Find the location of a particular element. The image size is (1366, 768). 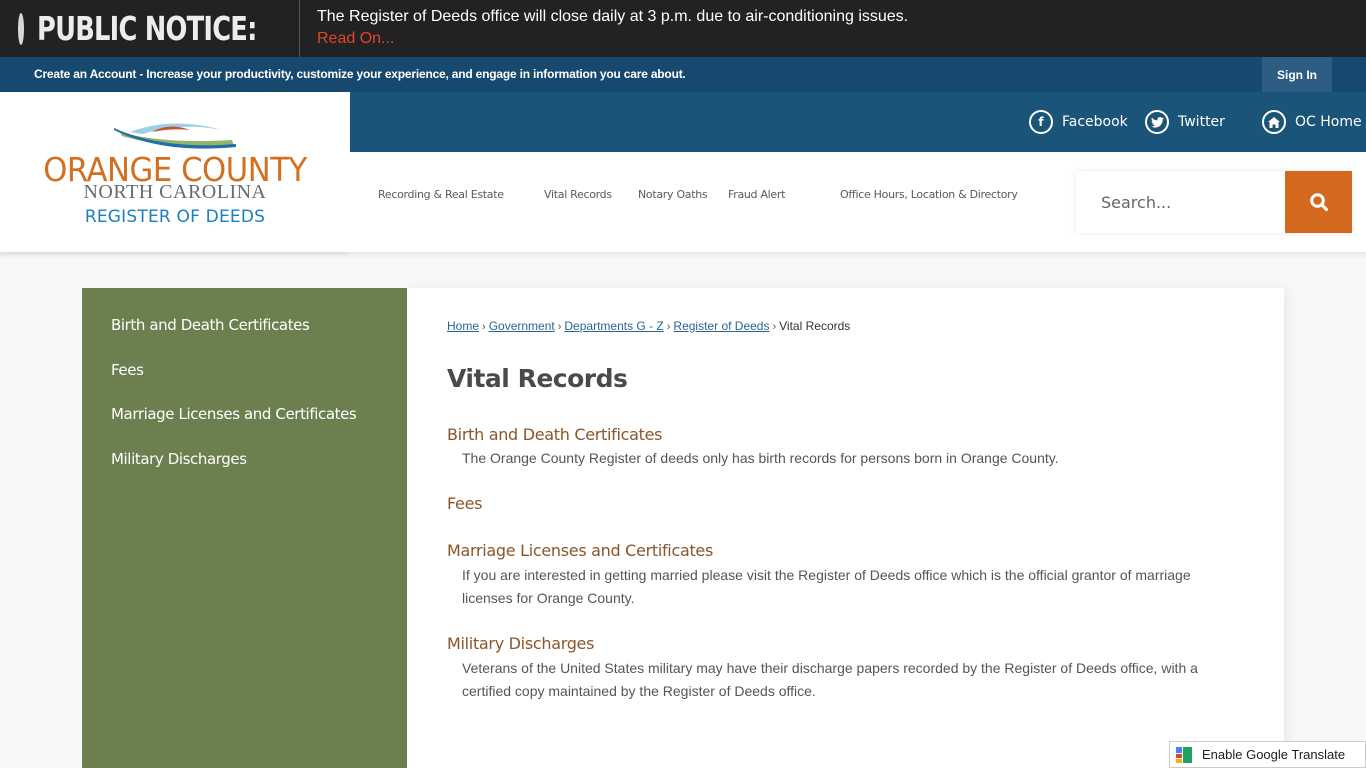

sidebar-item-fees: Fees is located at coordinates (127, 370).